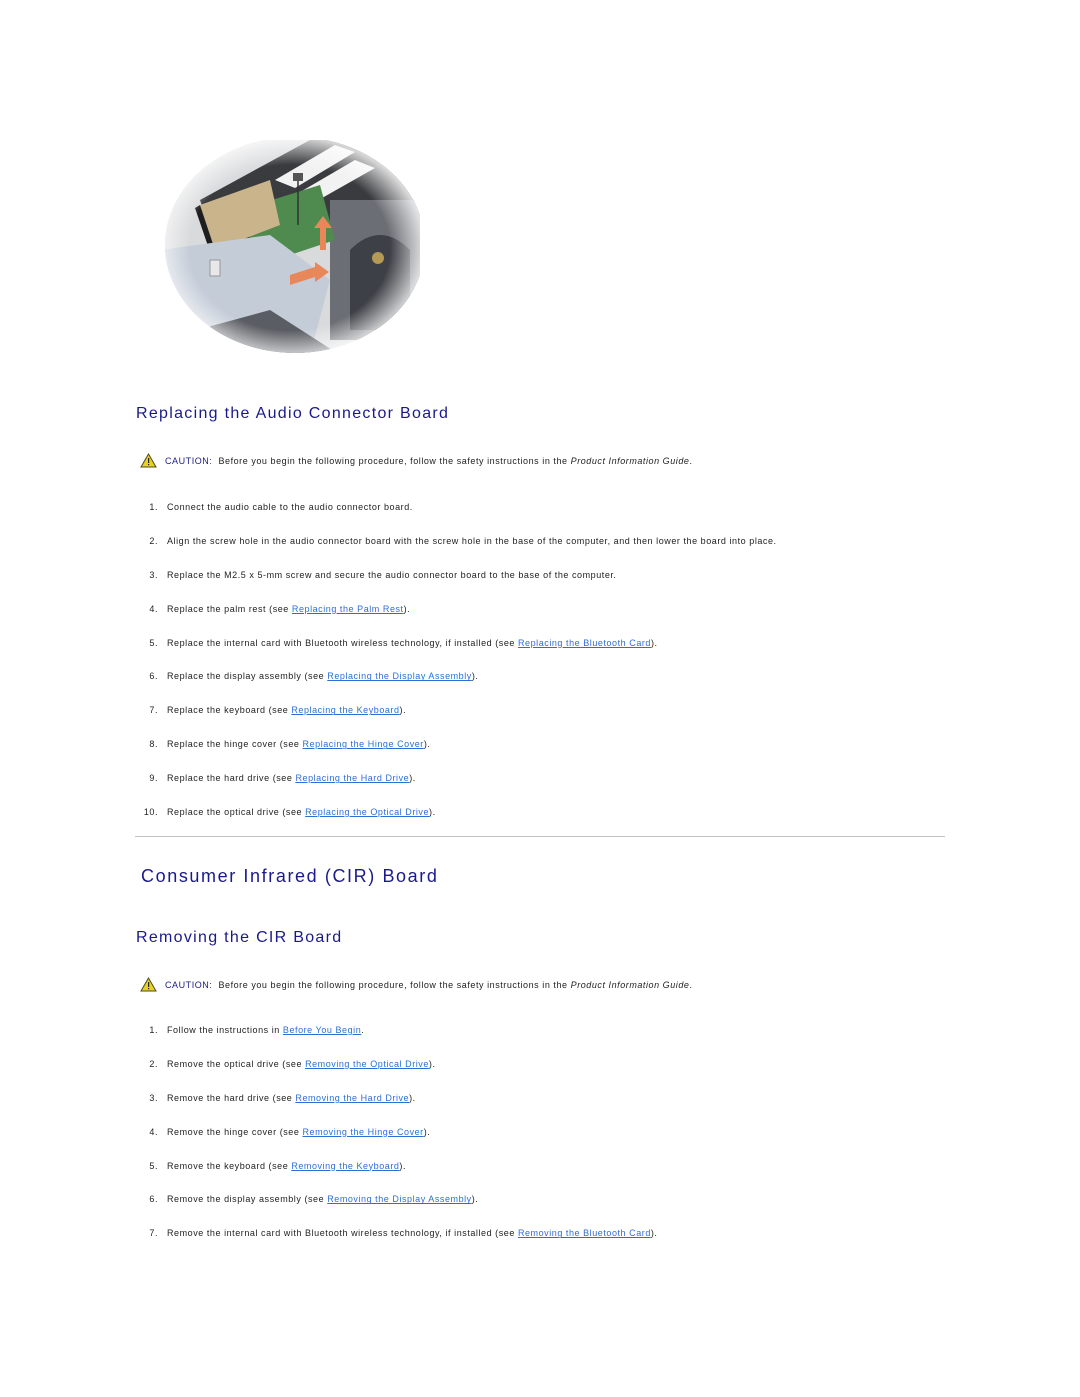 The height and width of the screenshot is (1397, 1080). I want to click on step-link: Replacing the Palm Rest, so click(348, 609).